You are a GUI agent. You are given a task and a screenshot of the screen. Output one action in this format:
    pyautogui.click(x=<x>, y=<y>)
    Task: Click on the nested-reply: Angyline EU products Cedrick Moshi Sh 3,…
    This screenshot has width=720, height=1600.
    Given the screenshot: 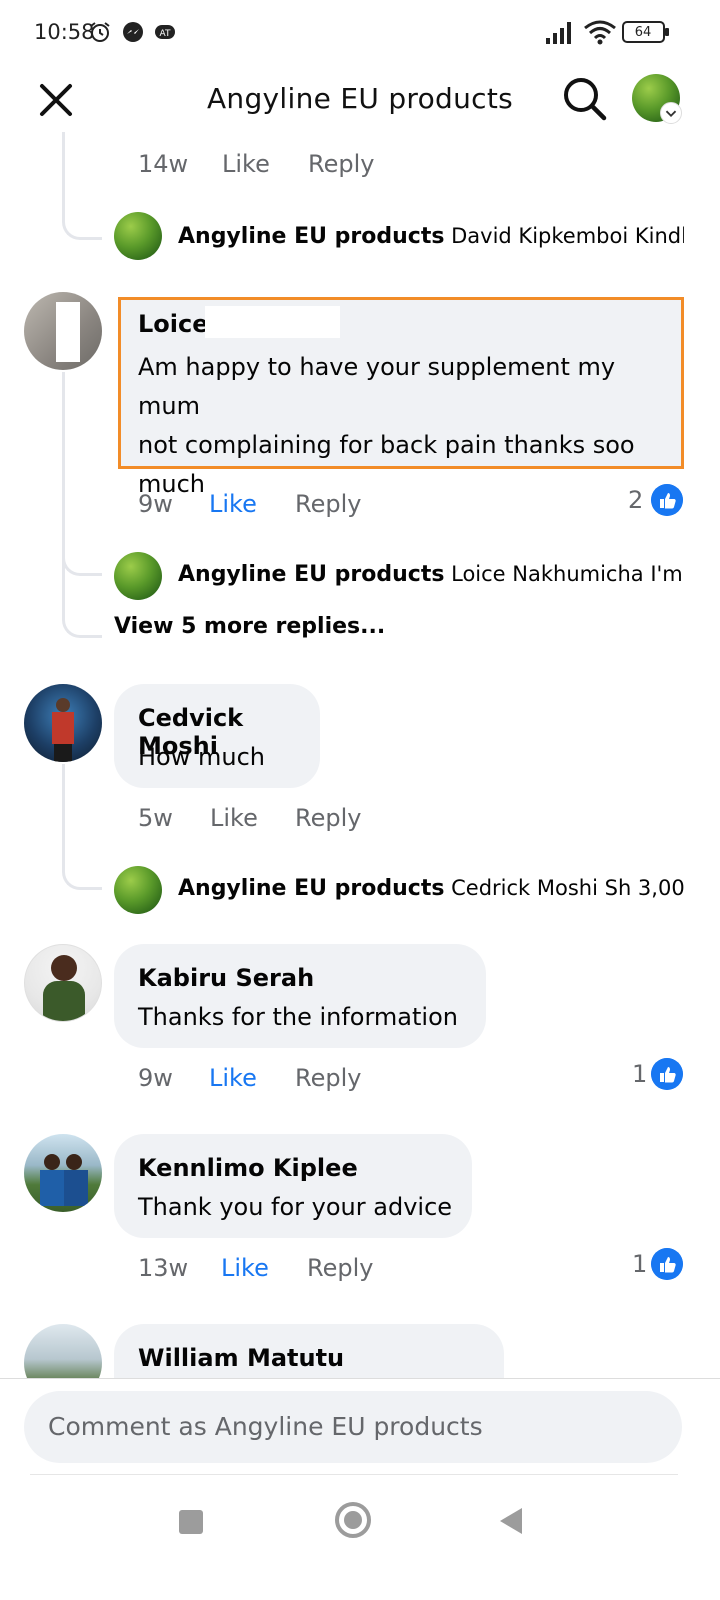 What is the action you would take?
    pyautogui.click(x=431, y=888)
    